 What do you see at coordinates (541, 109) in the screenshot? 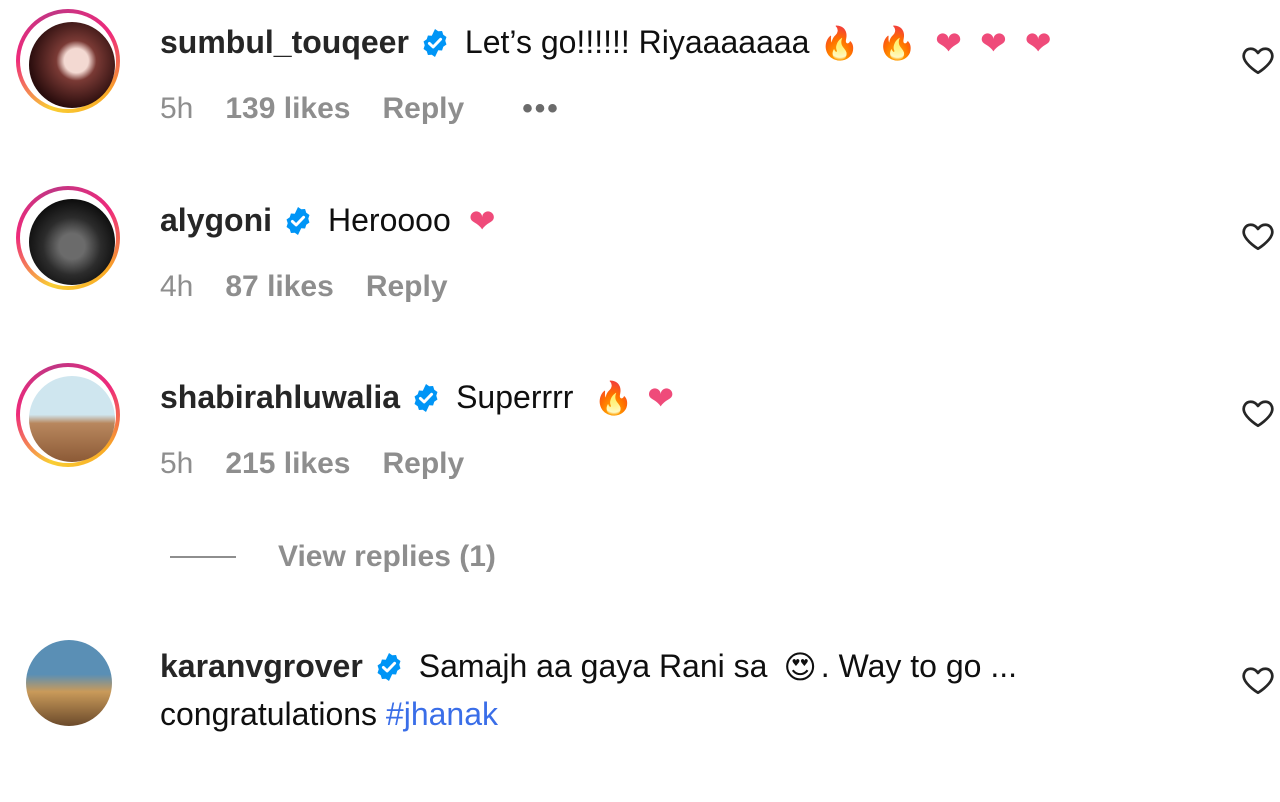
I see `more-options-button: •••` at bounding box center [541, 109].